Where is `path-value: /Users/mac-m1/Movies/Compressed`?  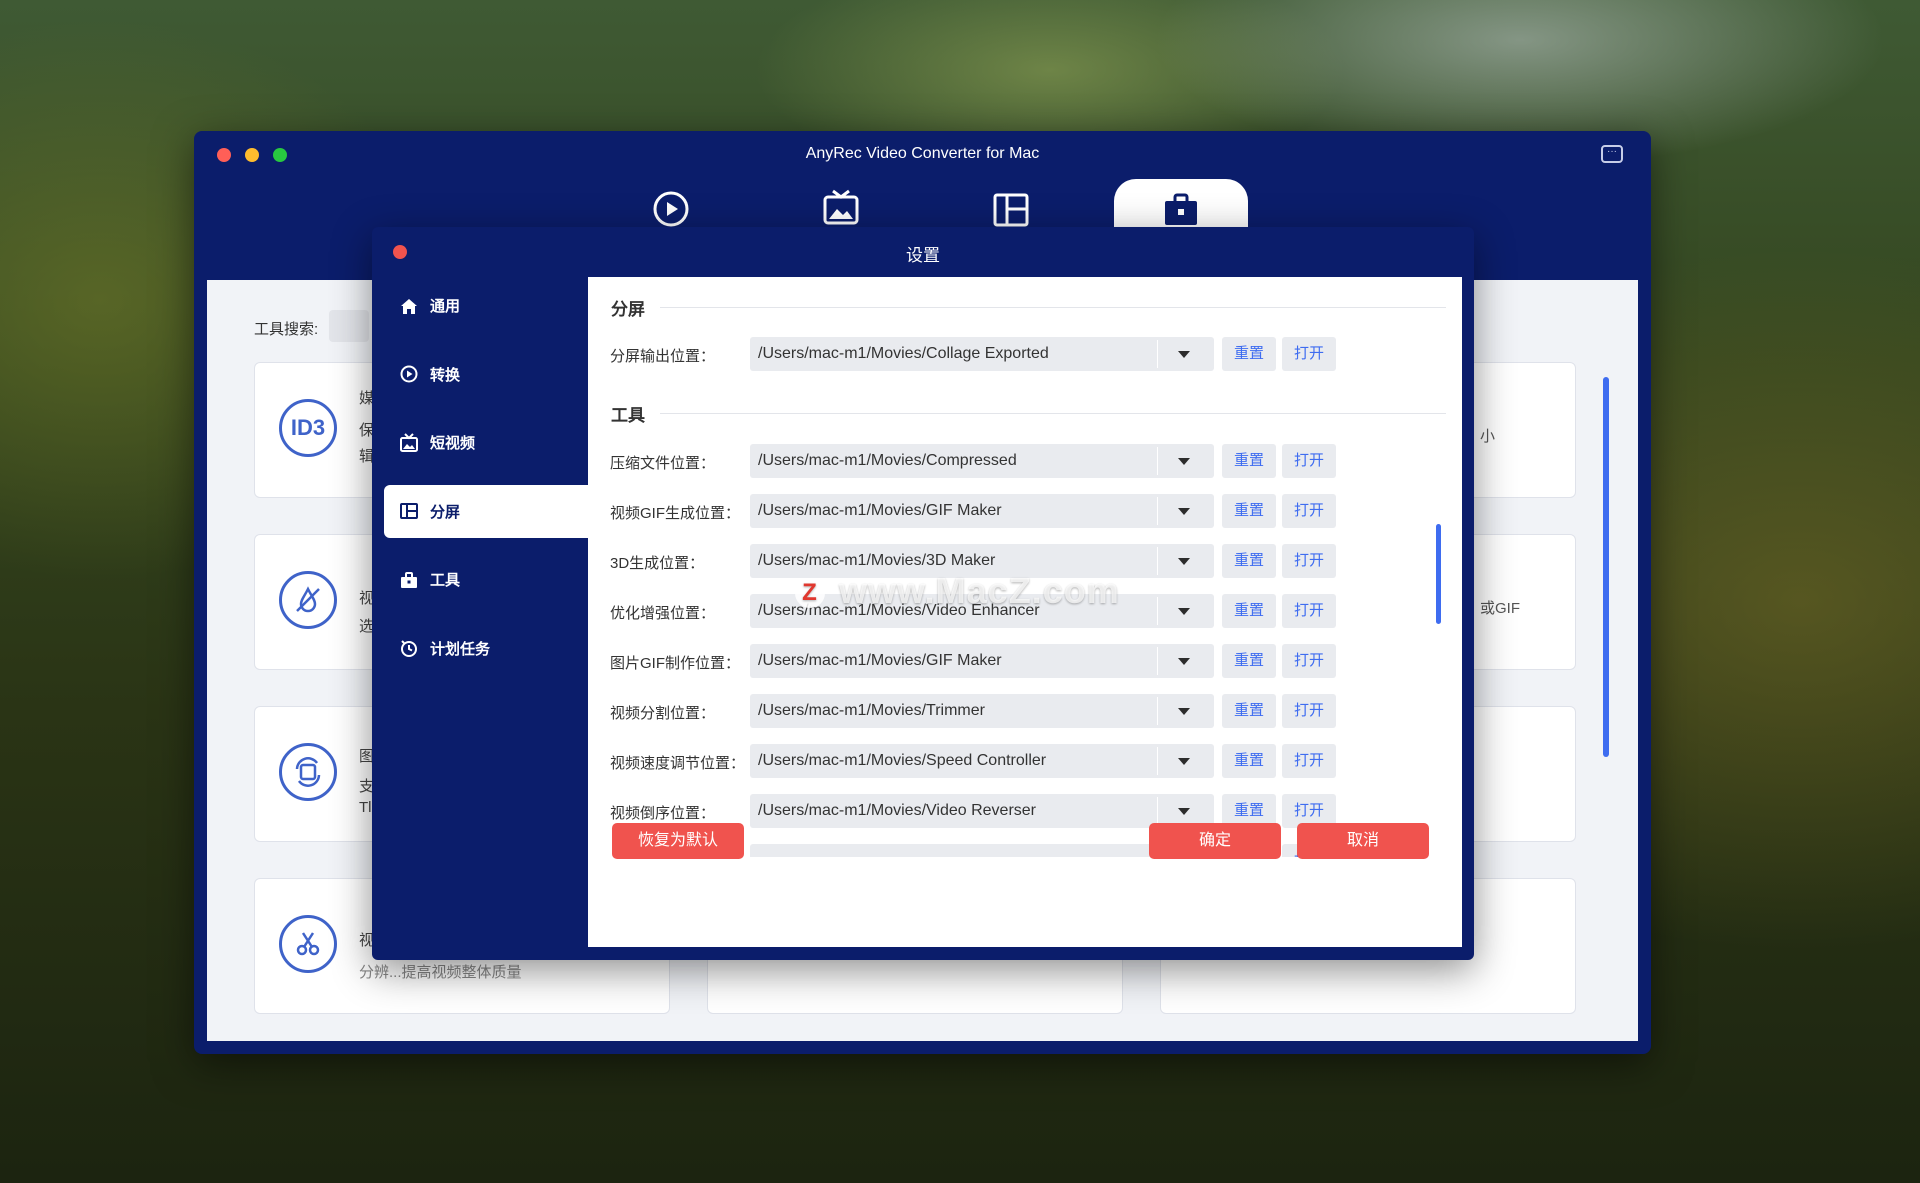
path-value: /Users/mac-m1/Movies/Compressed is located at coordinates (887, 460).